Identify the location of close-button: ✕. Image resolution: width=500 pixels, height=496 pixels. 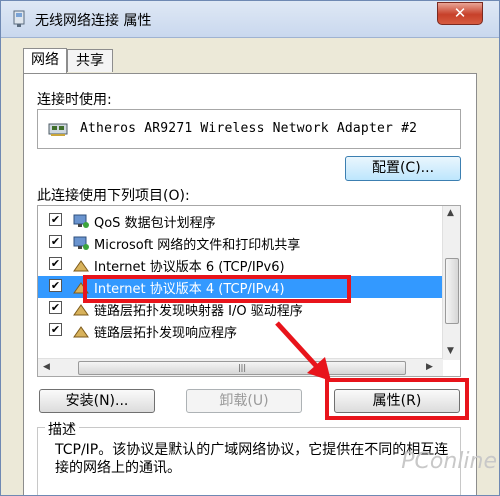
(460, 13).